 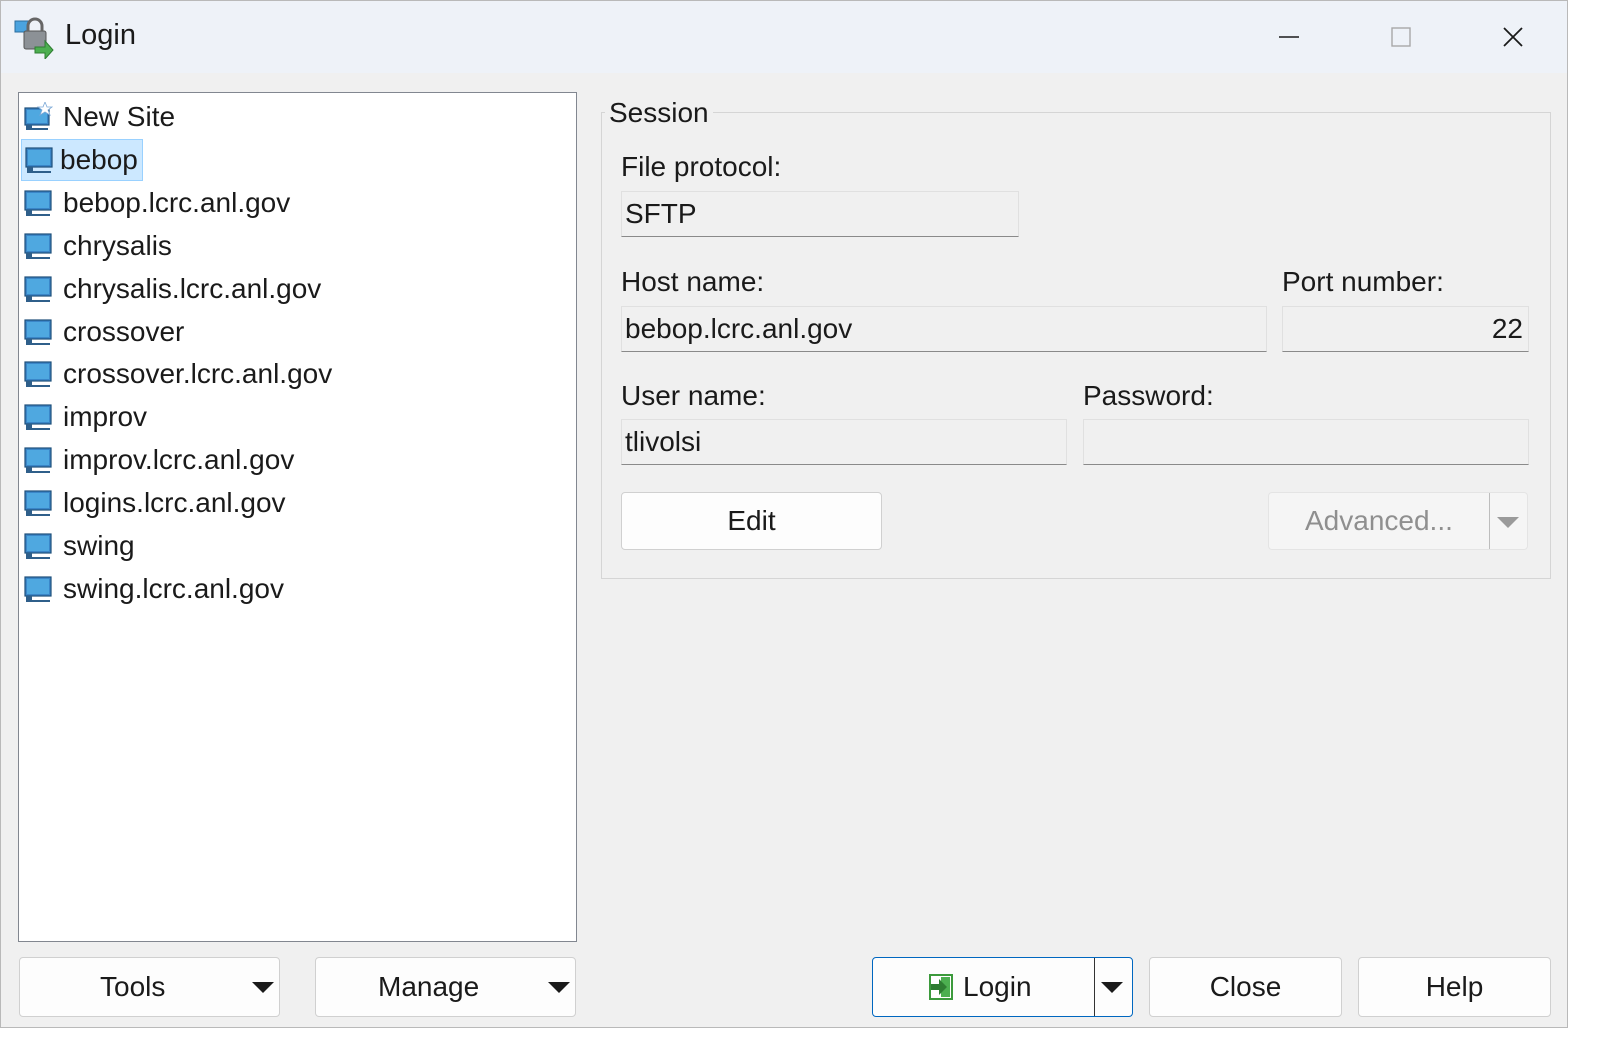 I want to click on site-tree-item: improv.lcrc.anl.gov, so click(x=160, y=460).